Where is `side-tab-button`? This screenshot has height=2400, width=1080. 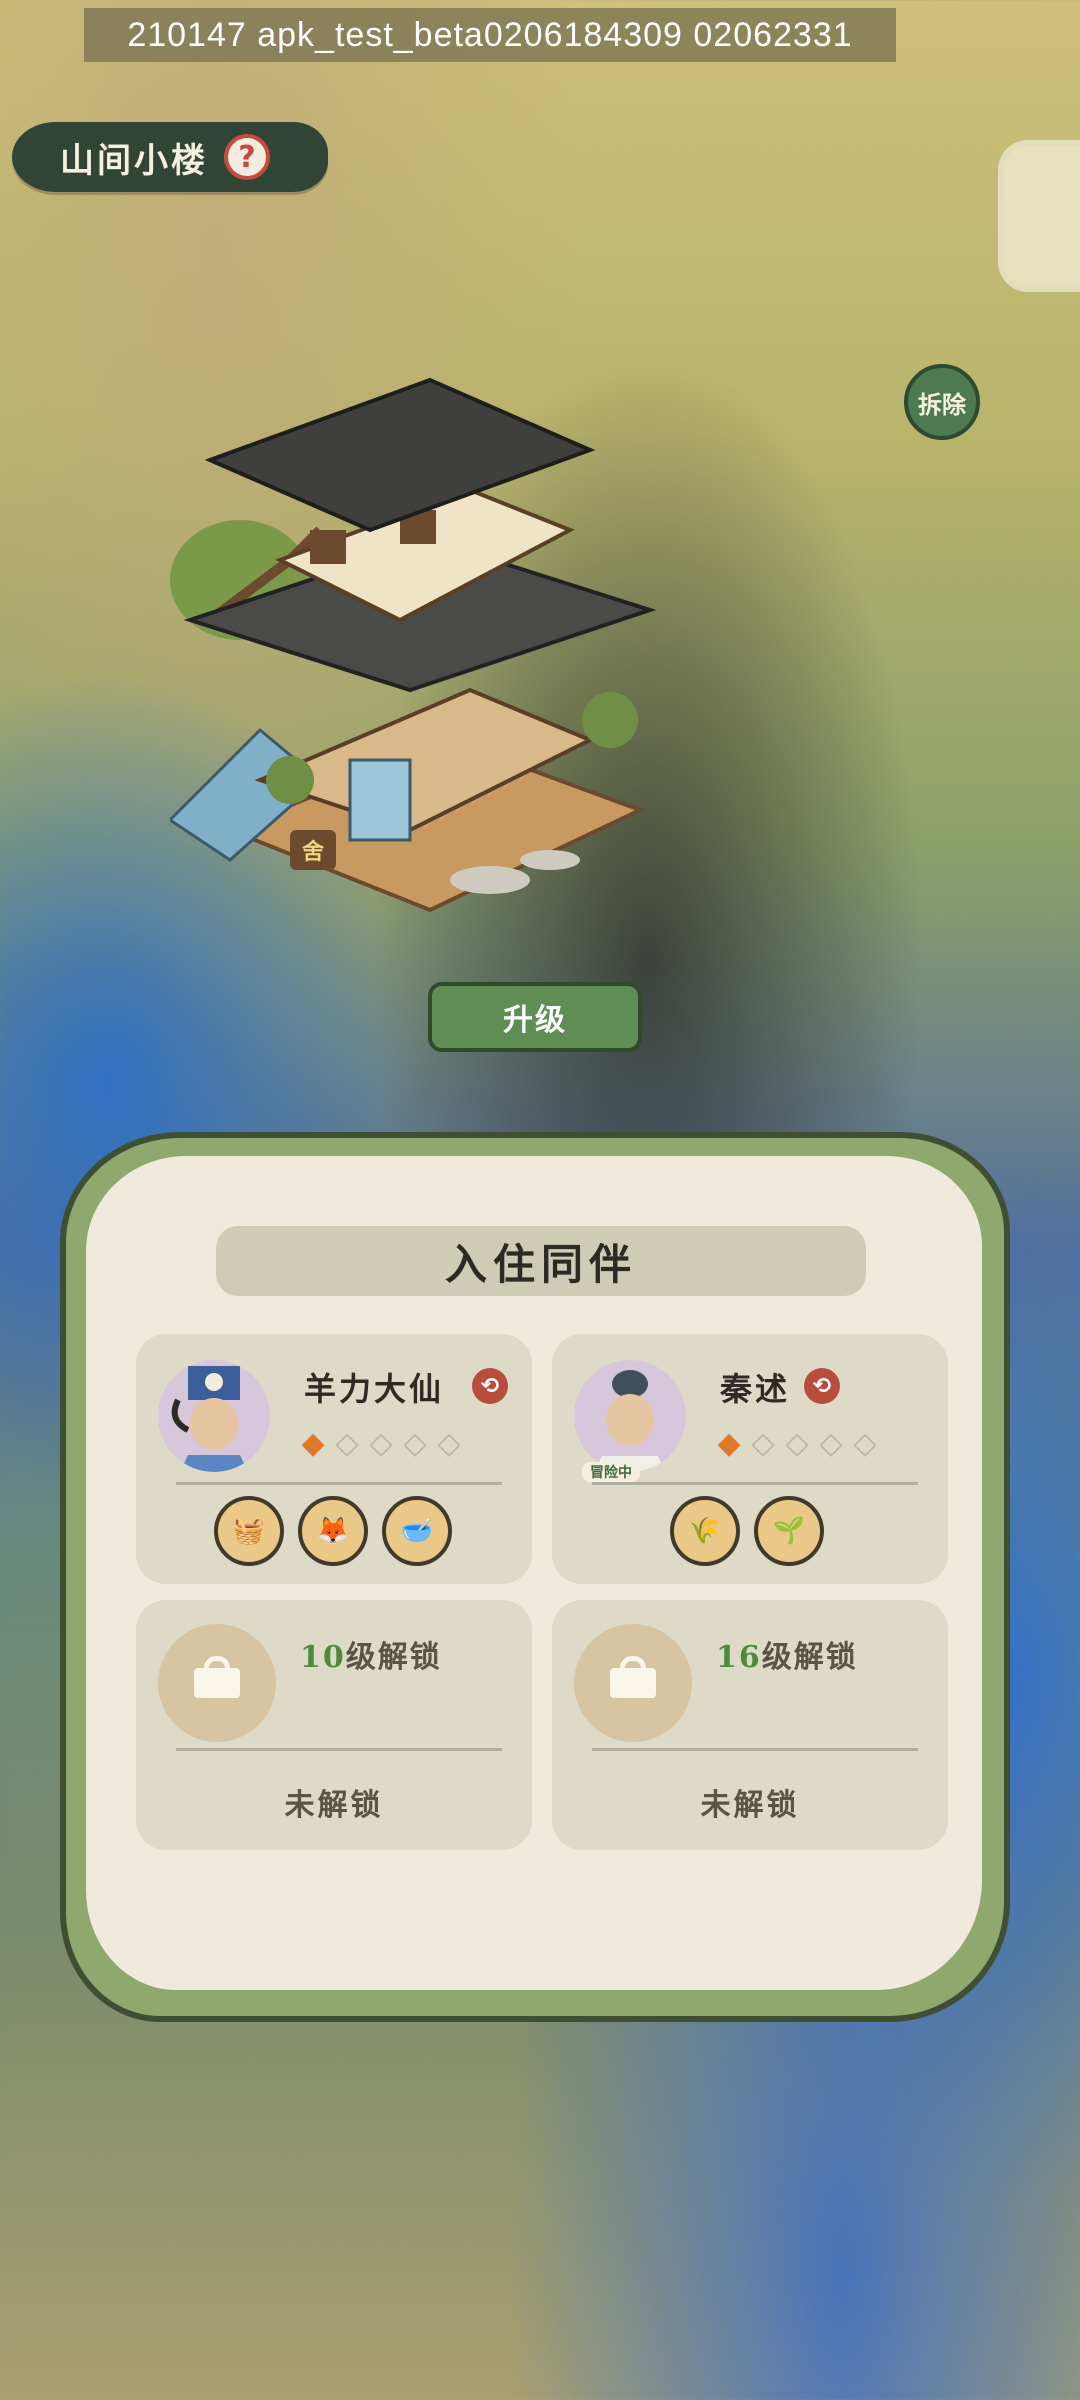 side-tab-button is located at coordinates (1039, 216).